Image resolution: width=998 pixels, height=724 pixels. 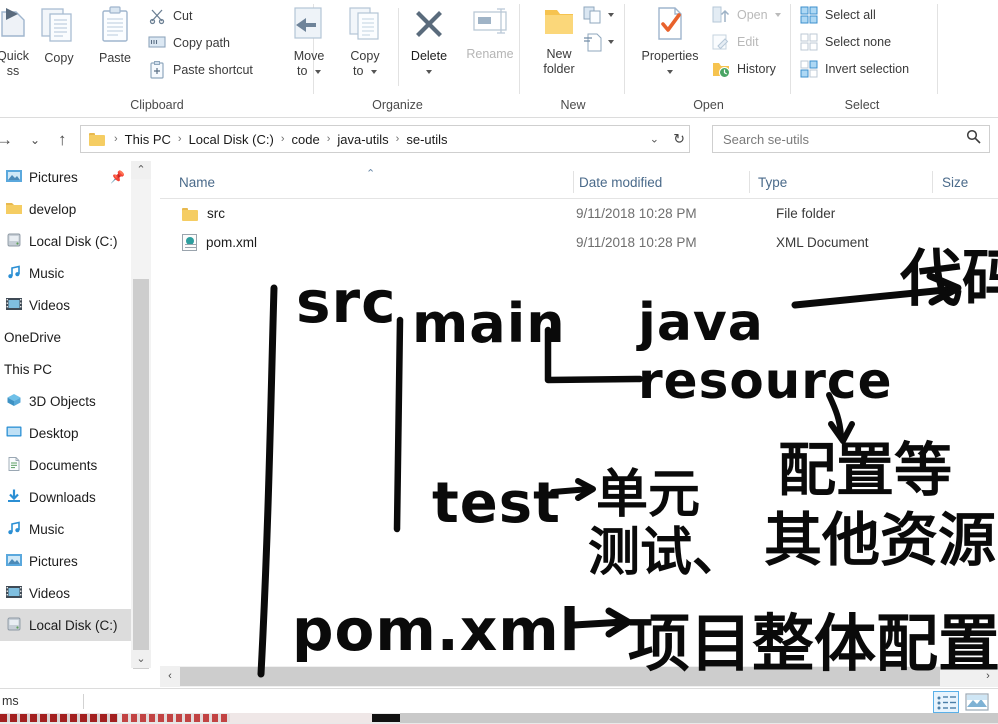 I want to click on search-box, so click(x=851, y=139).